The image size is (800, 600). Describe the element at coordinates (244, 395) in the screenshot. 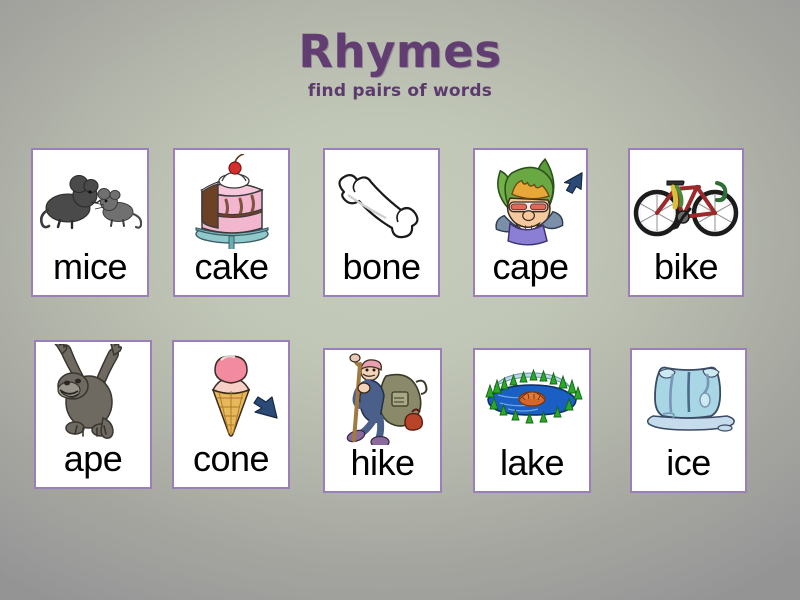

I see `ice-cream-cone-icon` at that location.